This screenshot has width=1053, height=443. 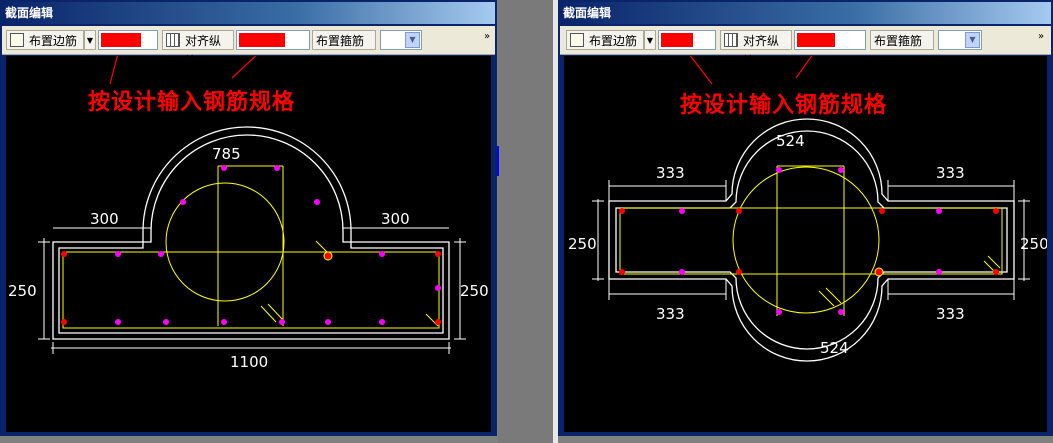 I want to click on dim-arc-bottom: 524, so click(x=834, y=348).